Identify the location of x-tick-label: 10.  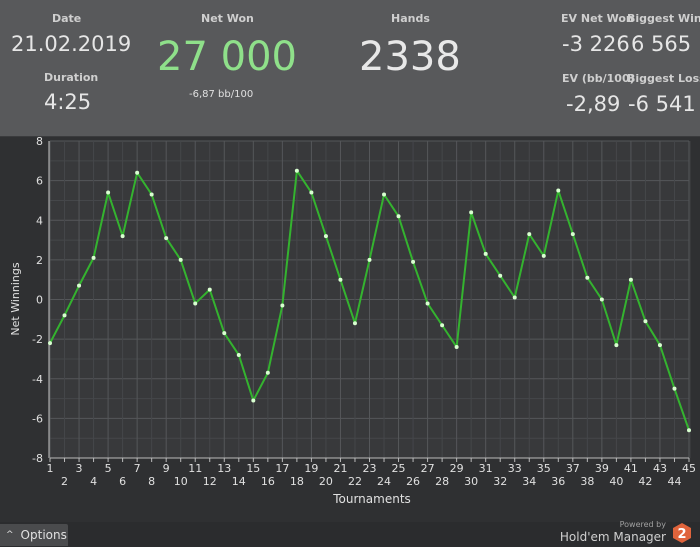
(181, 481).